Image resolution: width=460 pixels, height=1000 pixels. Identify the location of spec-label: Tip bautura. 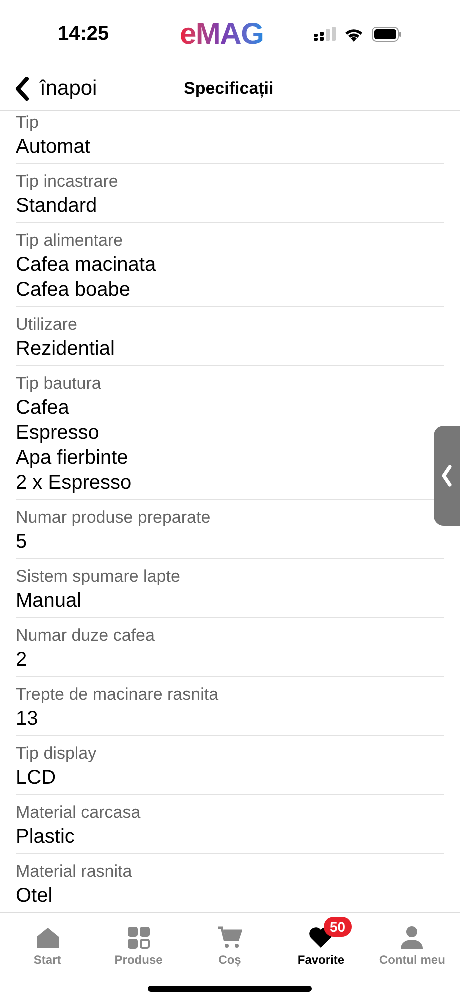
(59, 384).